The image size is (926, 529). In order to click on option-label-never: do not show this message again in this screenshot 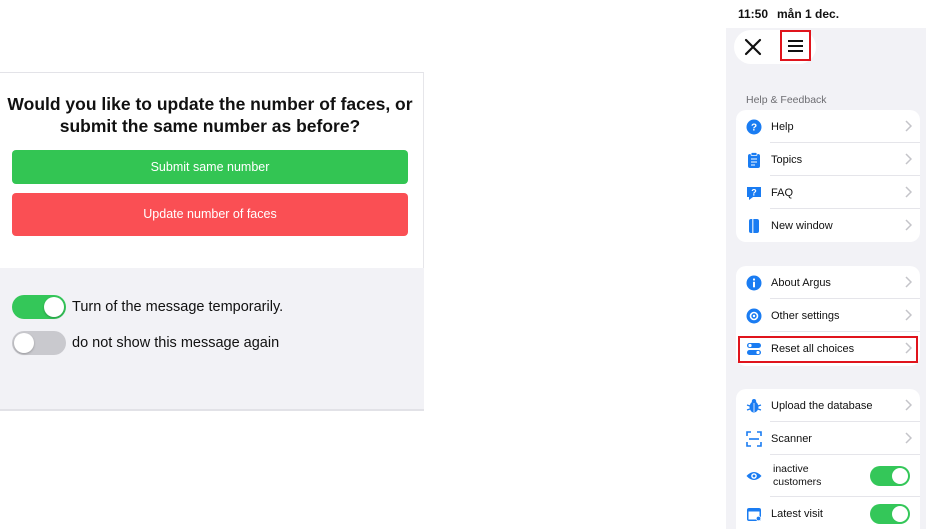, I will do `click(176, 343)`.